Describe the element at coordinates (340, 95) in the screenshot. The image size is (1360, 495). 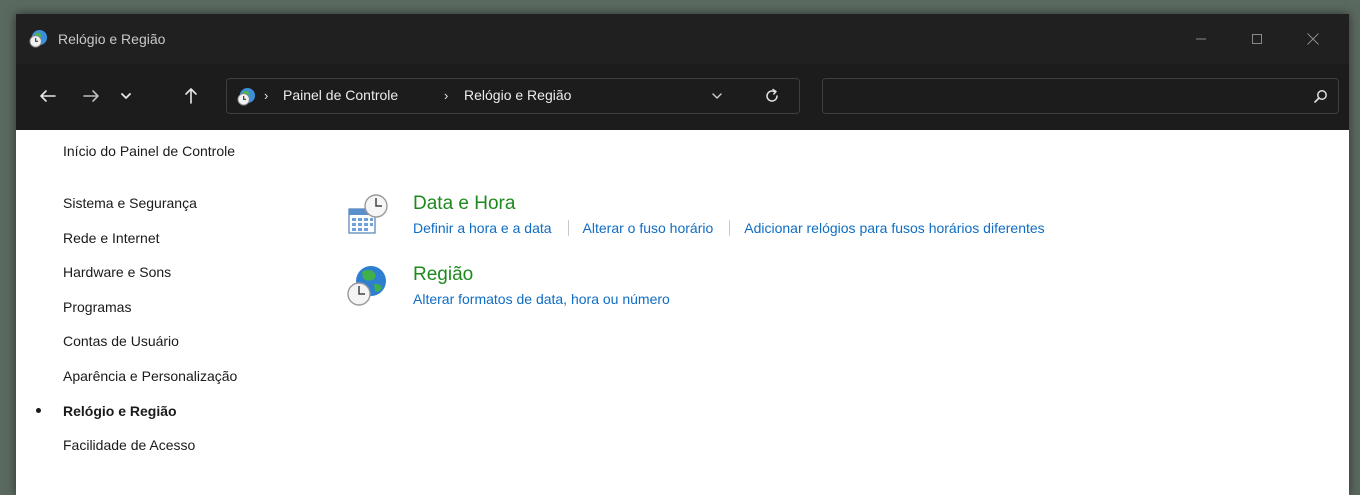
I see `breadcrumb-painel-de-controle: Painel de Controle` at that location.